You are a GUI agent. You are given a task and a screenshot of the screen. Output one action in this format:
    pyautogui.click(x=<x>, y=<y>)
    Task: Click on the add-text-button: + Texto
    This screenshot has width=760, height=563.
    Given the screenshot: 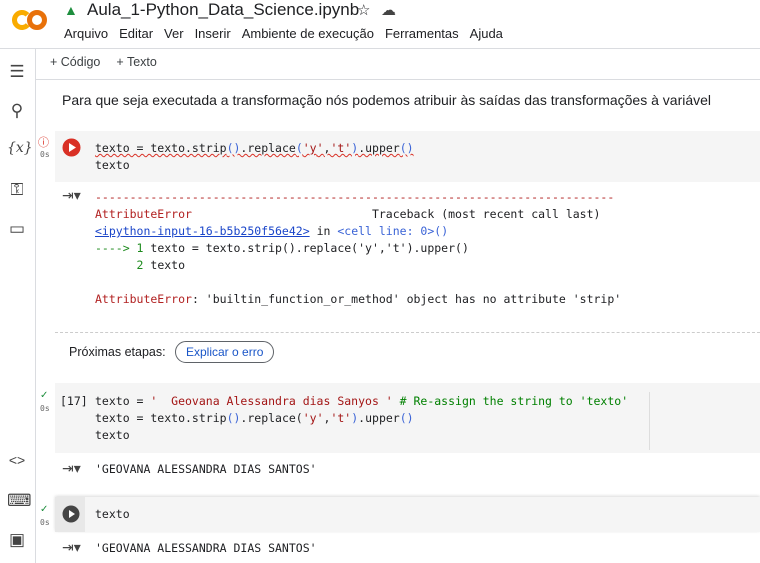 What is the action you would take?
    pyautogui.click(x=136, y=62)
    